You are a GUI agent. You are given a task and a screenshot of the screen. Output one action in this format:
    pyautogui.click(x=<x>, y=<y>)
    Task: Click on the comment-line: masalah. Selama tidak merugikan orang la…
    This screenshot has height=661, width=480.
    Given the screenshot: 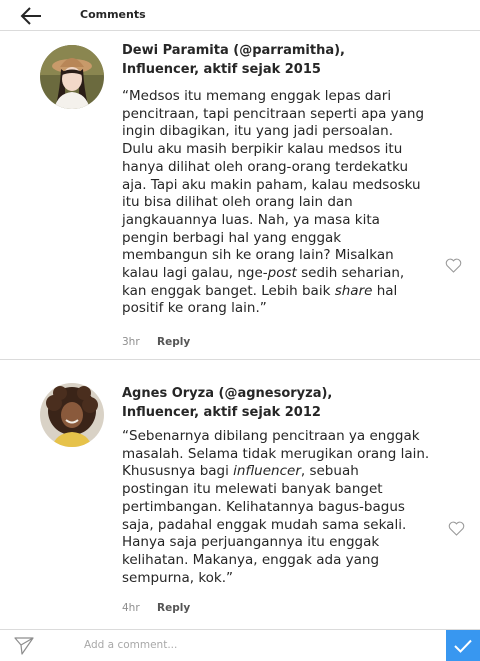 What is the action you would take?
    pyautogui.click(x=276, y=453)
    